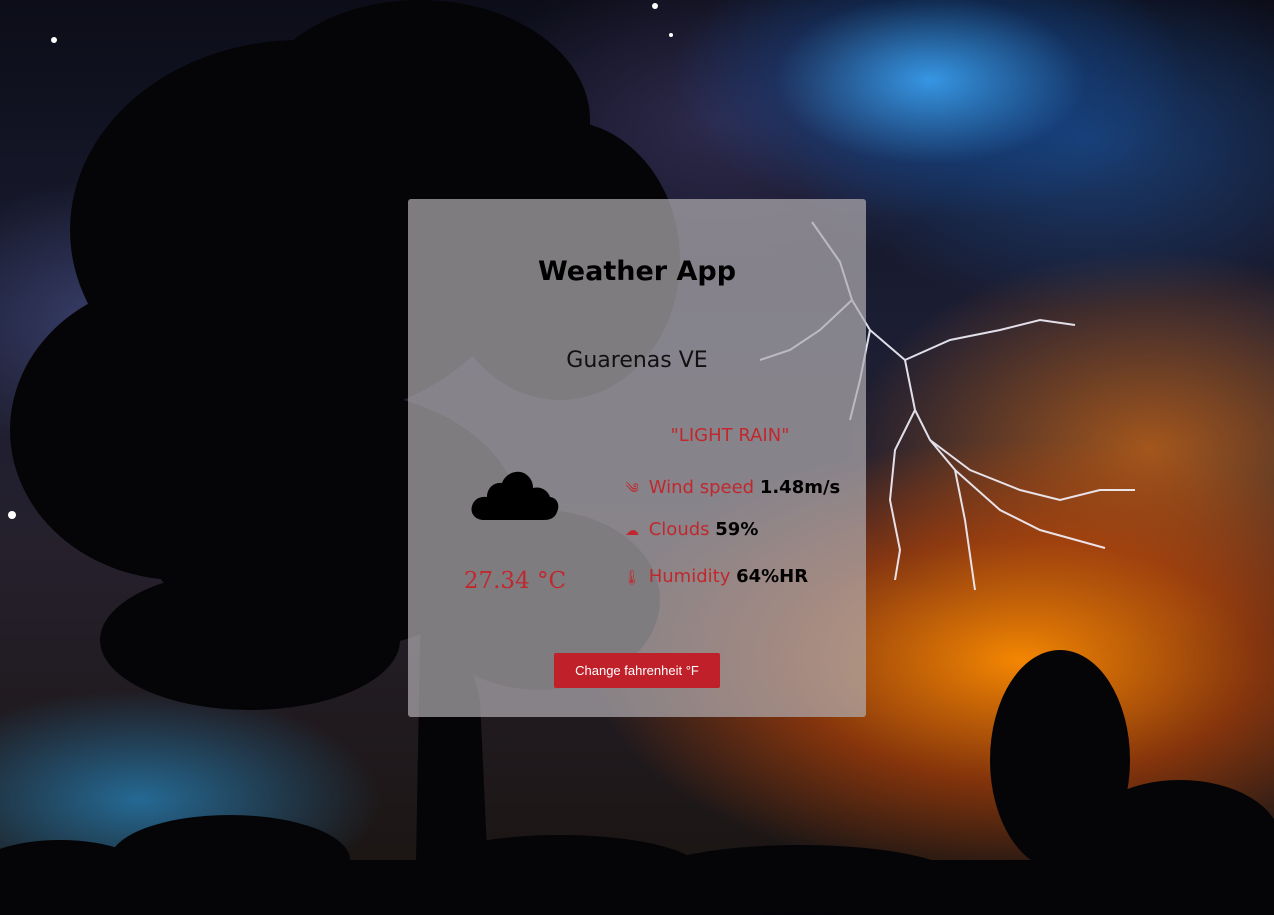 The width and height of the screenshot is (1274, 915). Describe the element at coordinates (632, 489) in the screenshot. I see `wind-icon: ༄` at that location.